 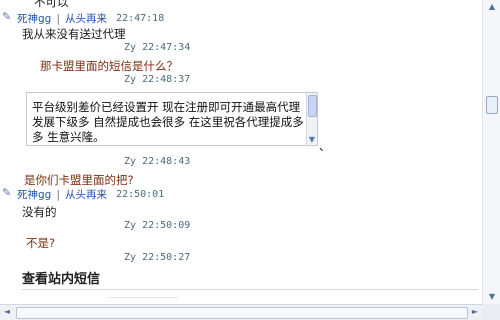 What do you see at coordinates (166, 79) in the screenshot?
I see `message-time: 22:48:37` at bounding box center [166, 79].